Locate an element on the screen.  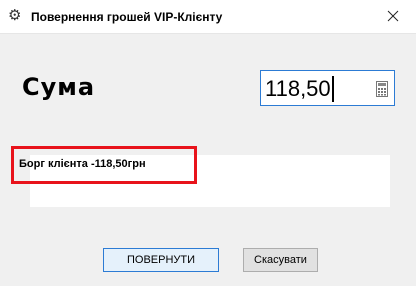
close-icon is located at coordinates (393, 16).